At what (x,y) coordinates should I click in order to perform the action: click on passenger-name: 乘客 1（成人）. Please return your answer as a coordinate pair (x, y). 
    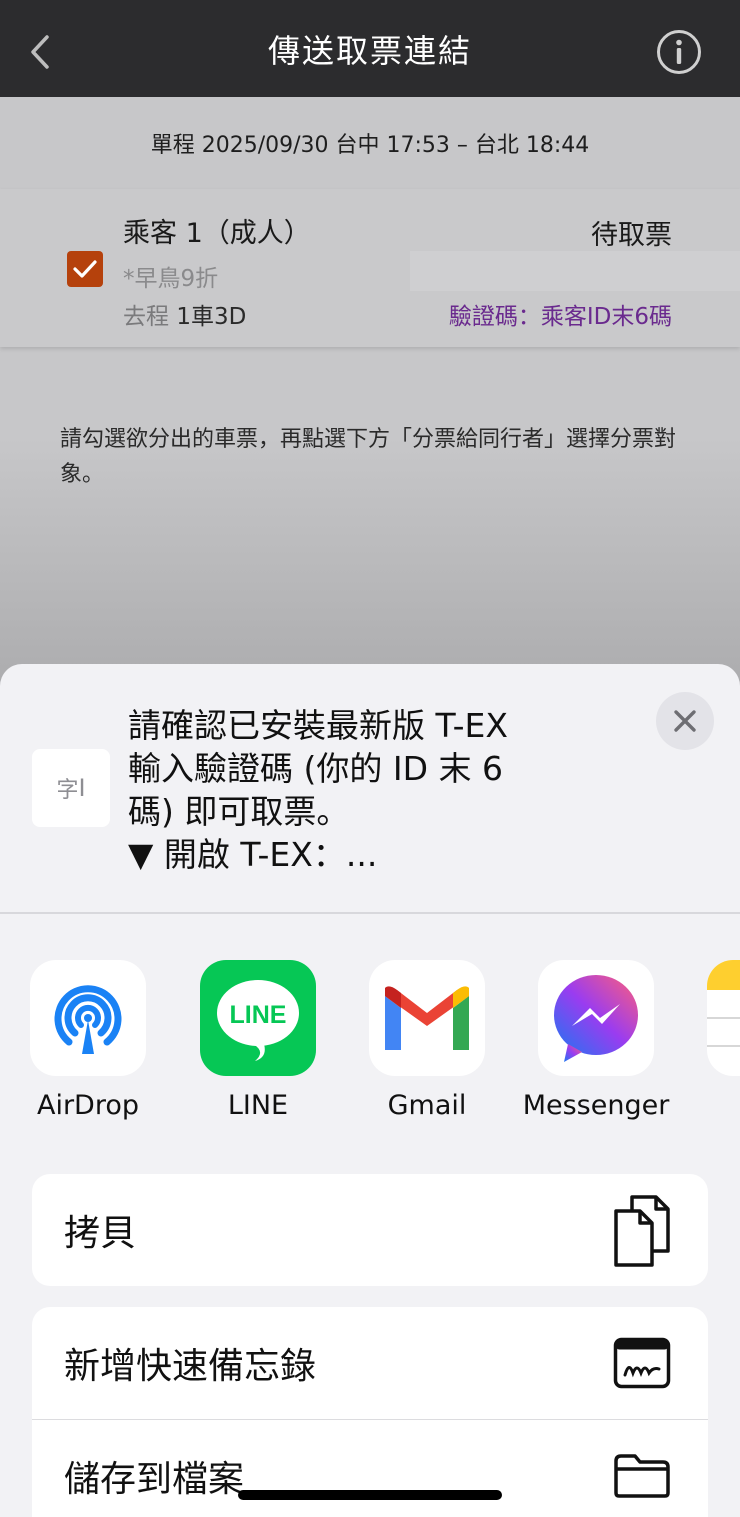
    Looking at the image, I should click on (217, 233).